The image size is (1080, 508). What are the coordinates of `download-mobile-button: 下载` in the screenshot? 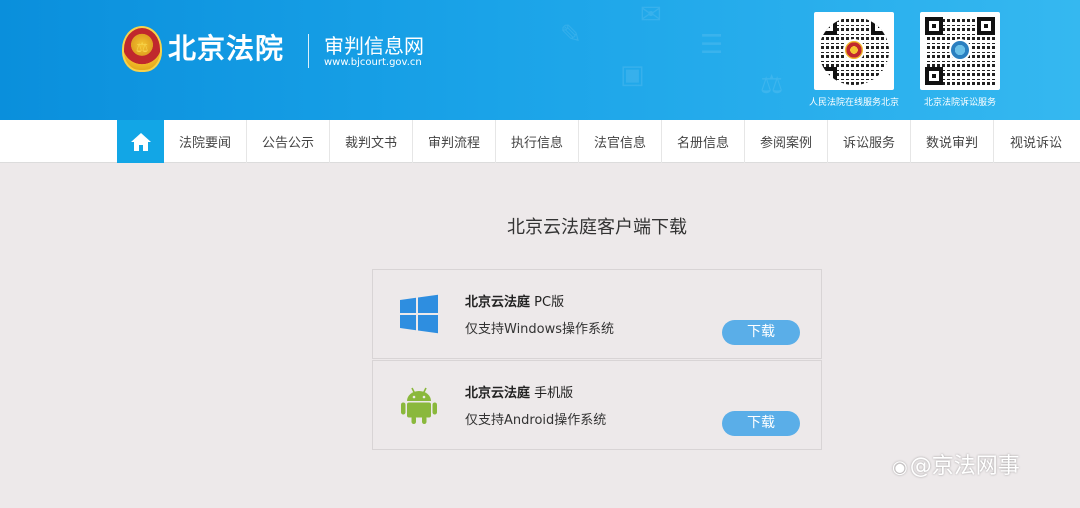 It's located at (761, 423).